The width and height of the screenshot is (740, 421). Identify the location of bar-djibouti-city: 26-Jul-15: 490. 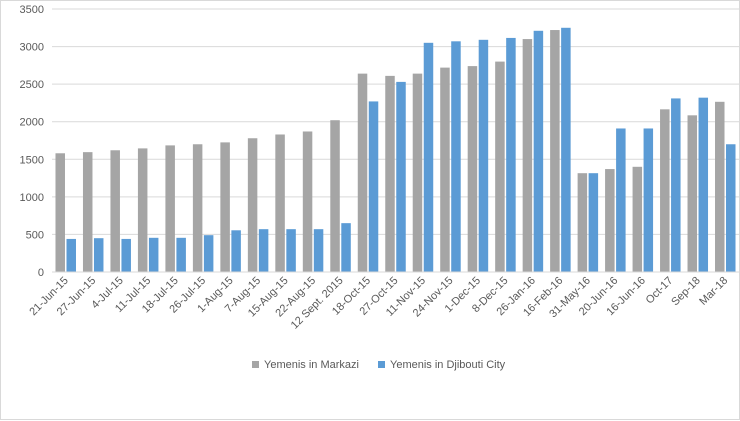
(208, 253).